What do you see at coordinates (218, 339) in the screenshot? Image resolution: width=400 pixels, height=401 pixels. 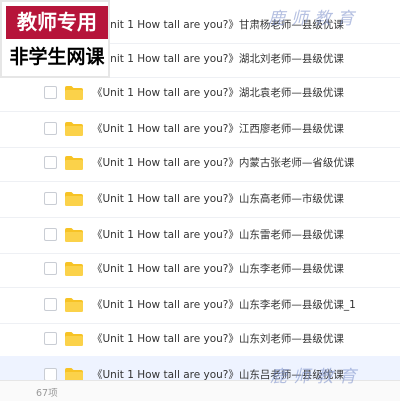 I see `file-name: 《Unit 1 How tall are you?》山东刘老师—县级优课` at bounding box center [218, 339].